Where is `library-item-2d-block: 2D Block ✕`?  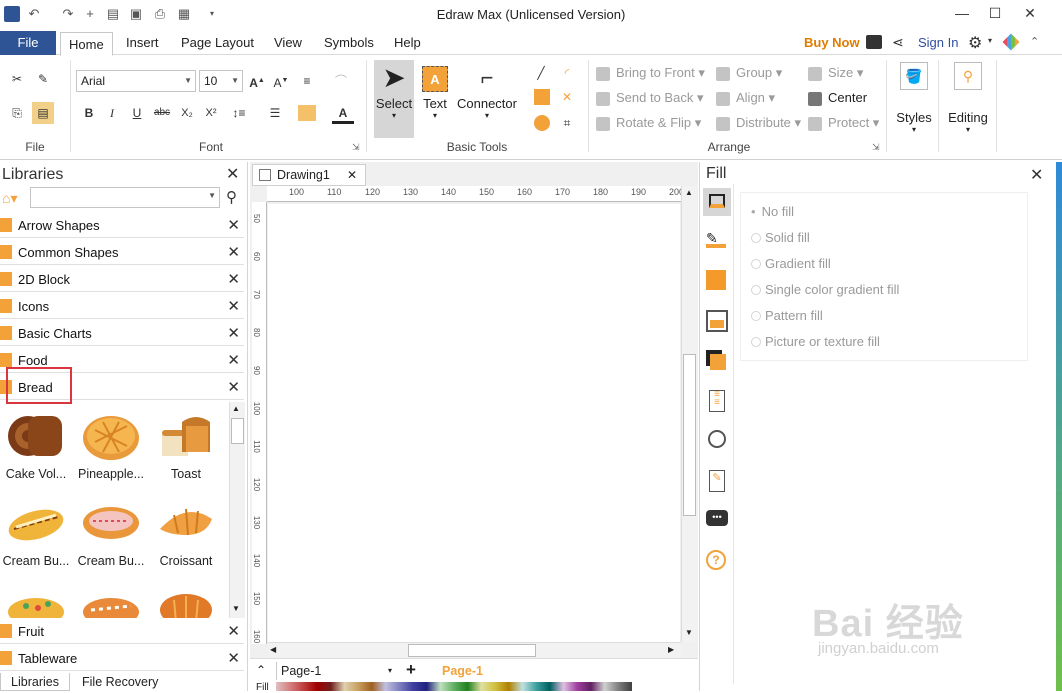 library-item-2d-block: 2D Block ✕ is located at coordinates (122, 280).